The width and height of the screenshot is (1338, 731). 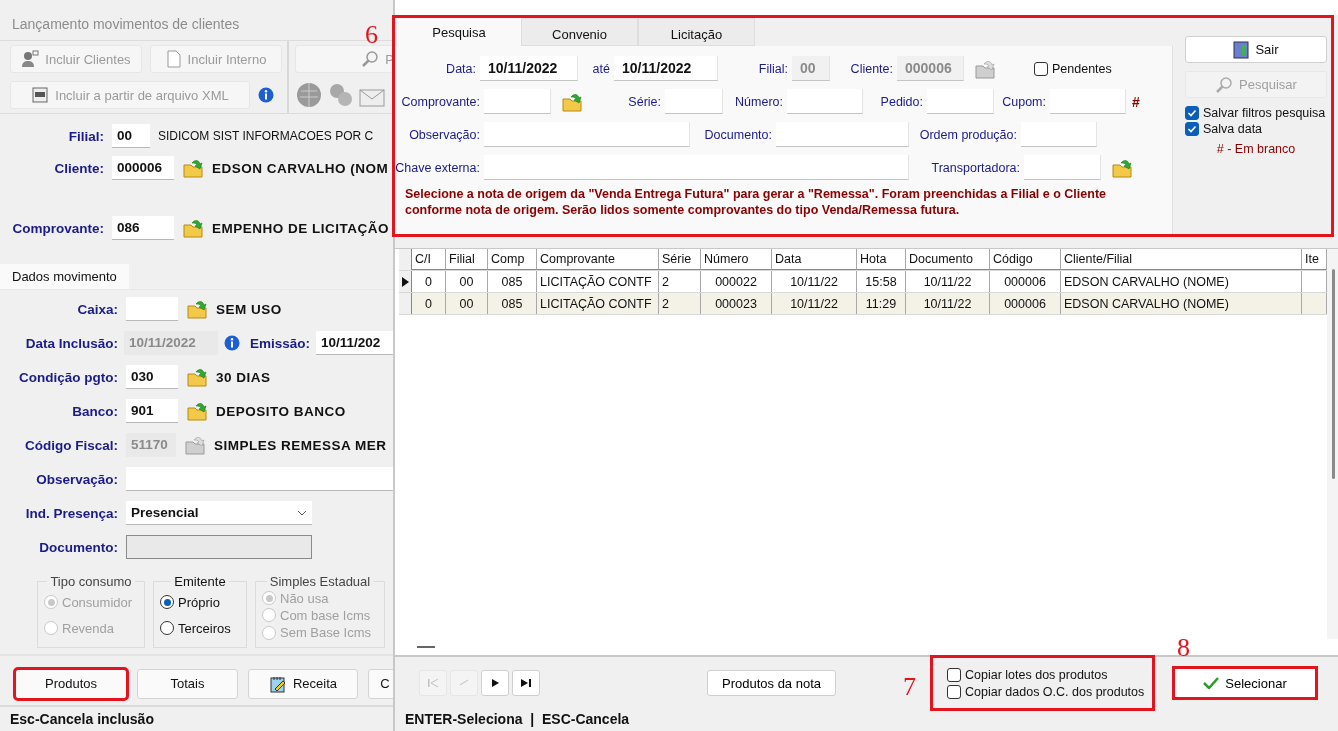 What do you see at coordinates (71, 683) in the screenshot?
I see `action-button: Produtos` at bounding box center [71, 683].